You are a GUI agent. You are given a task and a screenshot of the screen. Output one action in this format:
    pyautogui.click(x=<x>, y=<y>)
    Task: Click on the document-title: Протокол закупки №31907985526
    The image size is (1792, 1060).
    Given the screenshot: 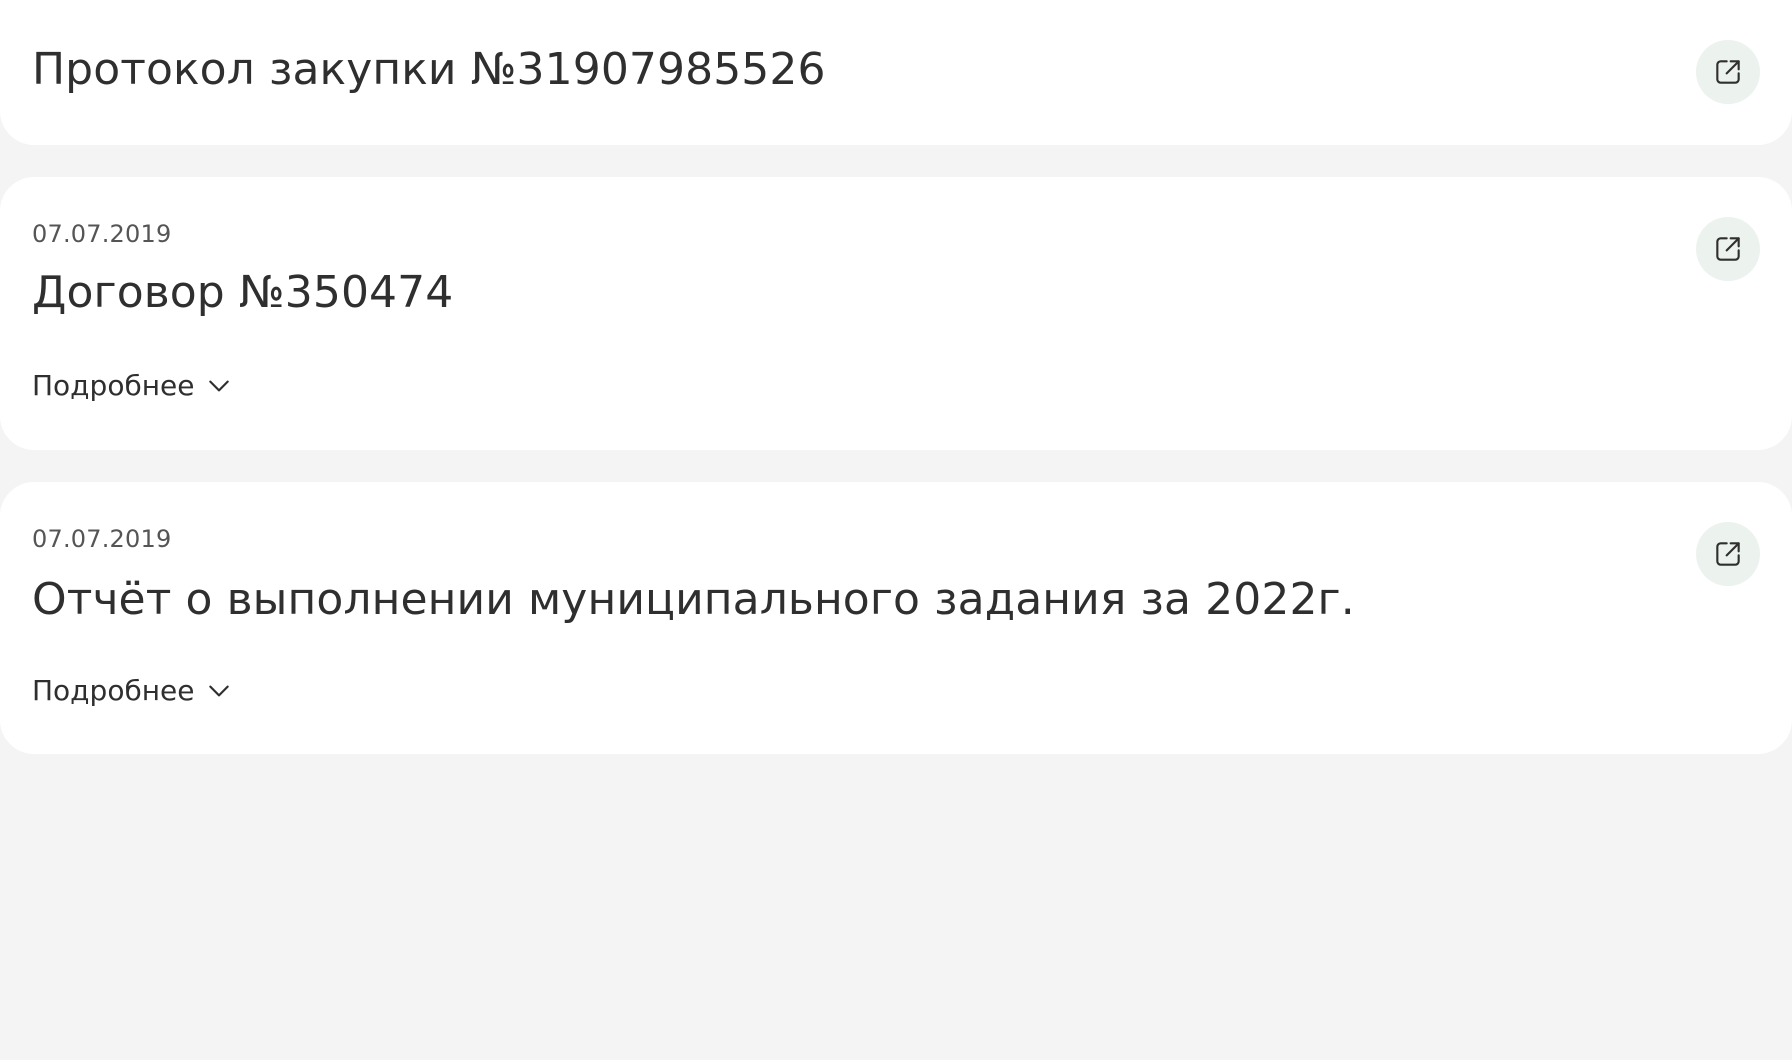 What is the action you would take?
    pyautogui.click(x=429, y=69)
    